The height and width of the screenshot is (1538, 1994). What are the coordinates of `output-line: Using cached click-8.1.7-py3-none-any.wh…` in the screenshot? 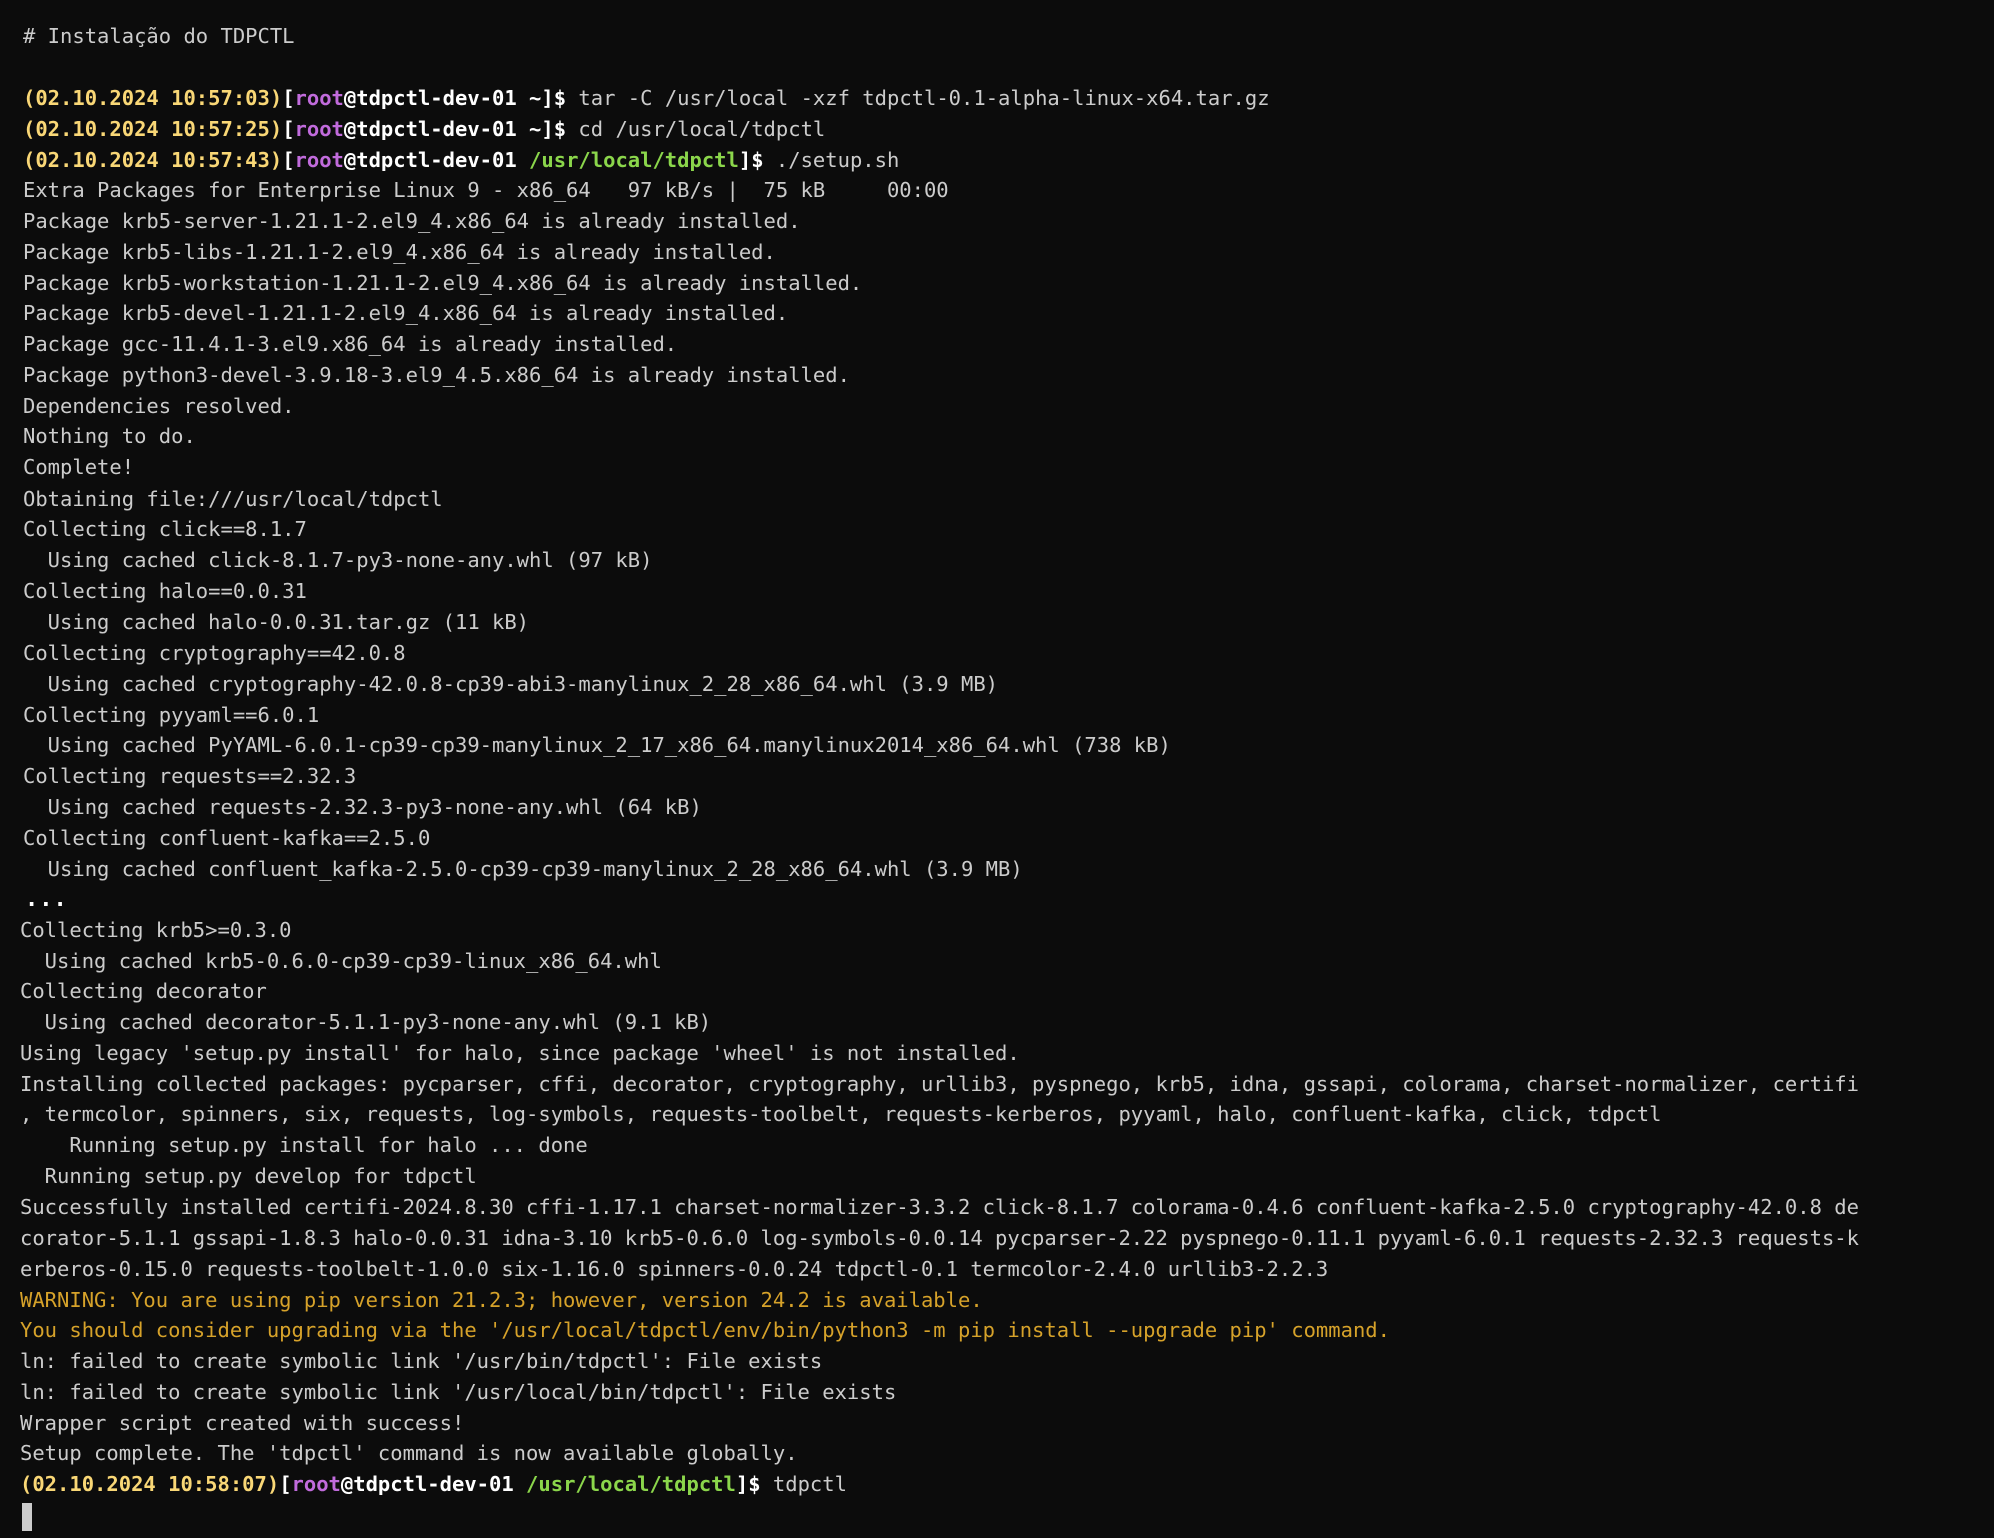 It's located at (338, 560).